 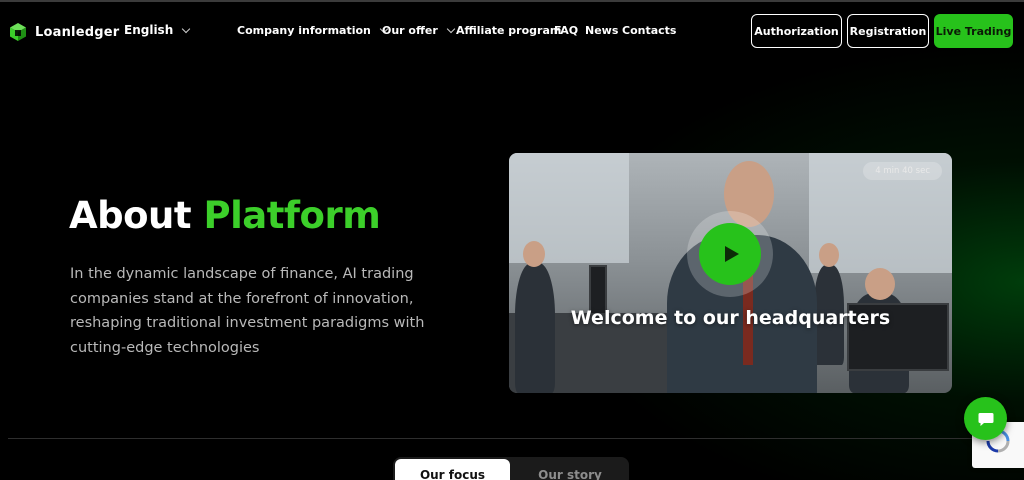 What do you see at coordinates (304, 30) in the screenshot?
I see `nav-label: Company information` at bounding box center [304, 30].